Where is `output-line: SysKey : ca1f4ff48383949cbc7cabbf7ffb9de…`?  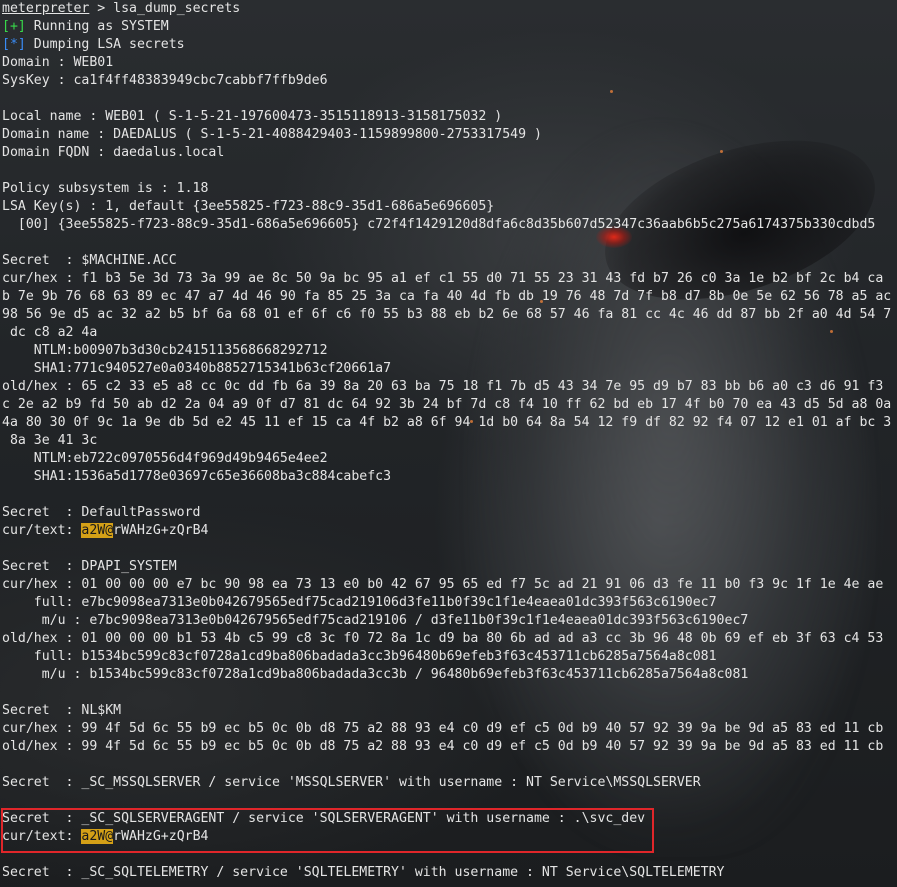 output-line: SysKey : ca1f4ff48383949cbc7cabbf7ffb9de… is located at coordinates (165, 80).